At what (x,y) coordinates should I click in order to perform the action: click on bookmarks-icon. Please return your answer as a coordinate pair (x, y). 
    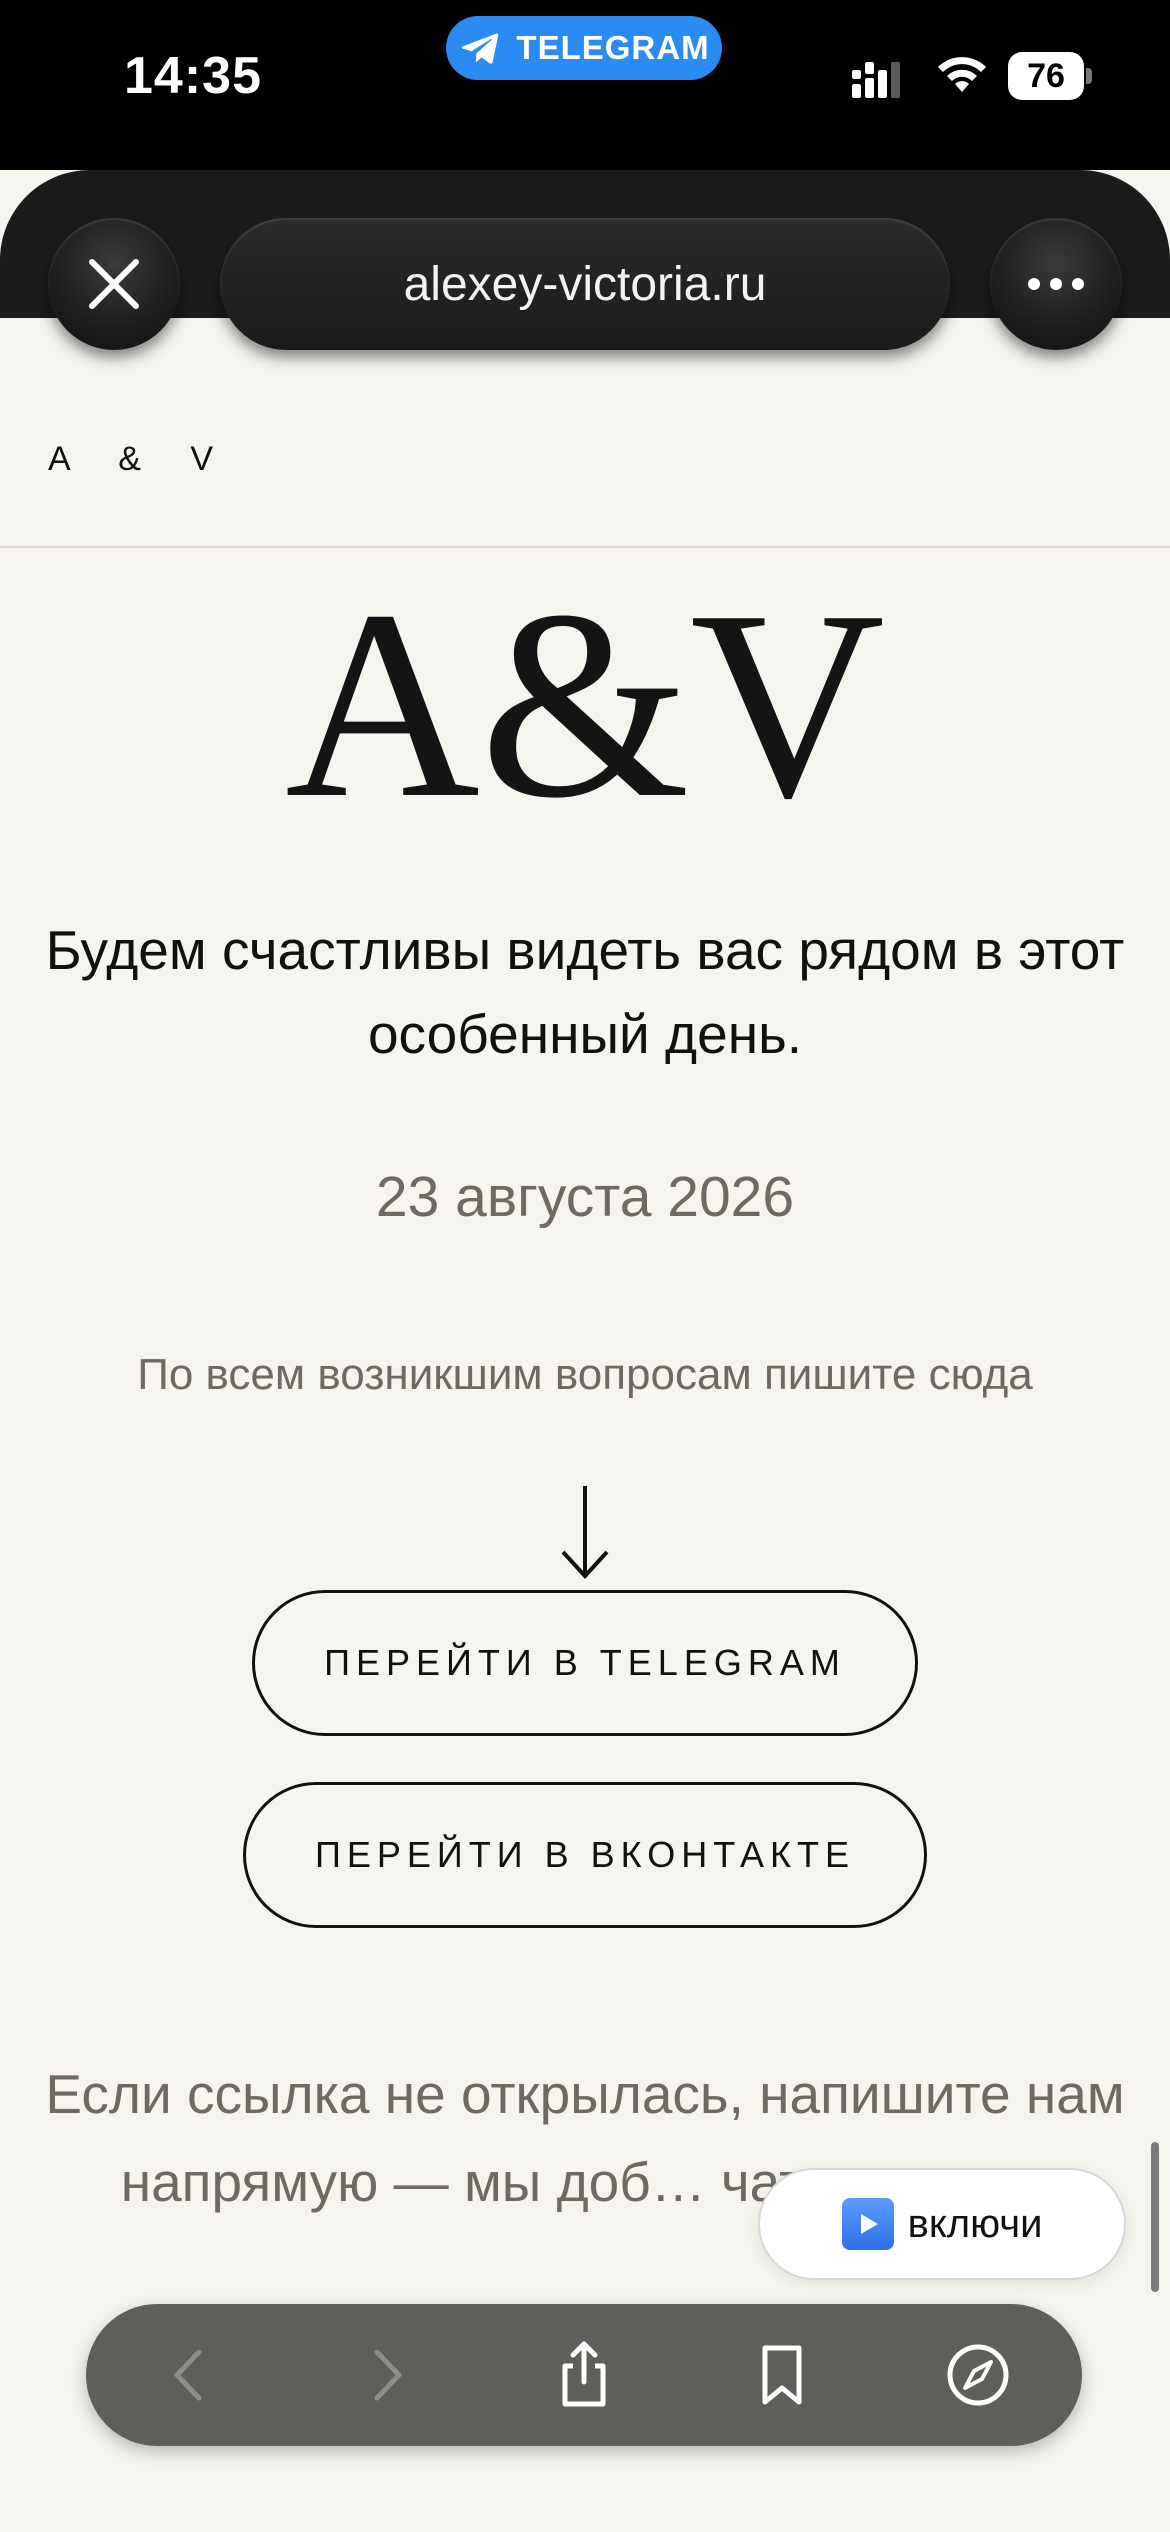
    Looking at the image, I should click on (782, 2375).